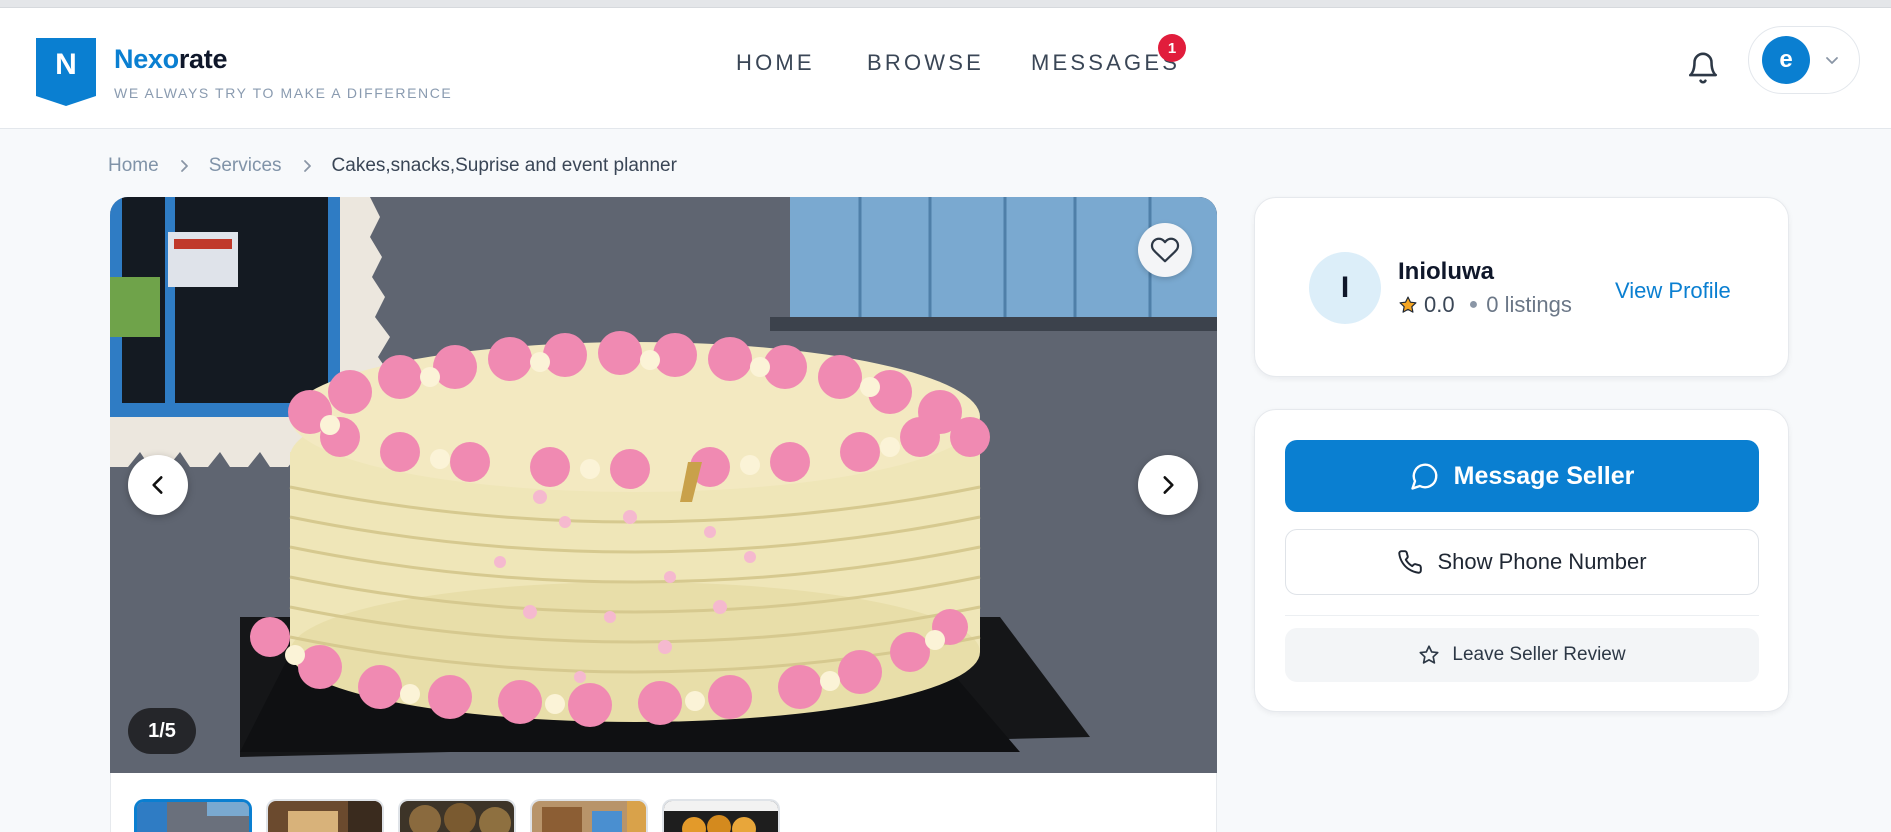 The image size is (1891, 832). What do you see at coordinates (1345, 288) in the screenshot?
I see `seller-avatar: I` at bounding box center [1345, 288].